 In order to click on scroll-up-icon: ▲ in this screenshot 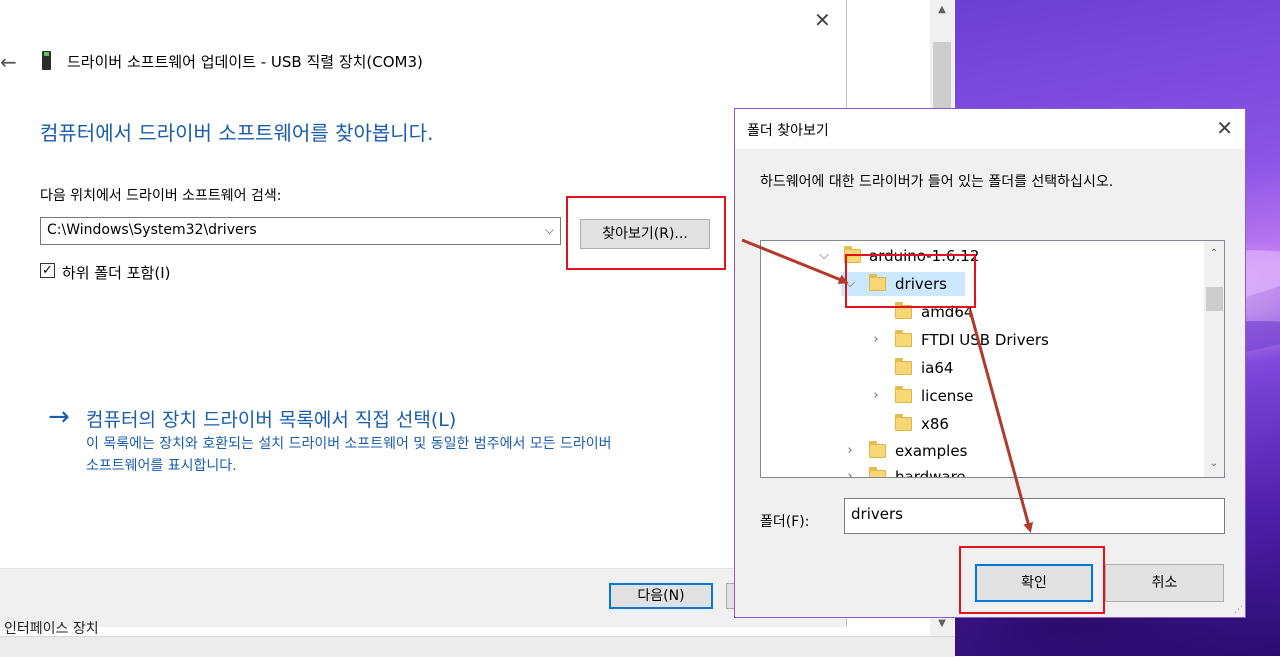, I will do `click(942, 10)`.